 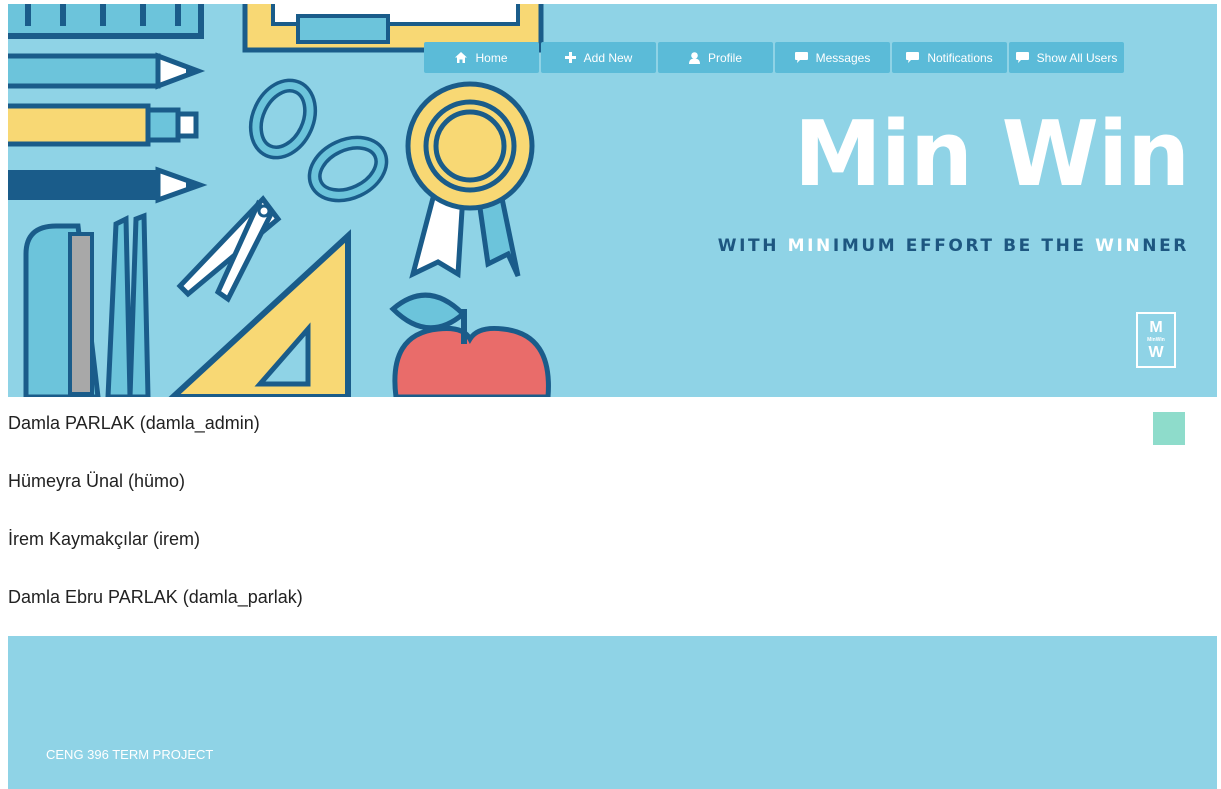 I want to click on plus-icon, so click(x=570, y=57).